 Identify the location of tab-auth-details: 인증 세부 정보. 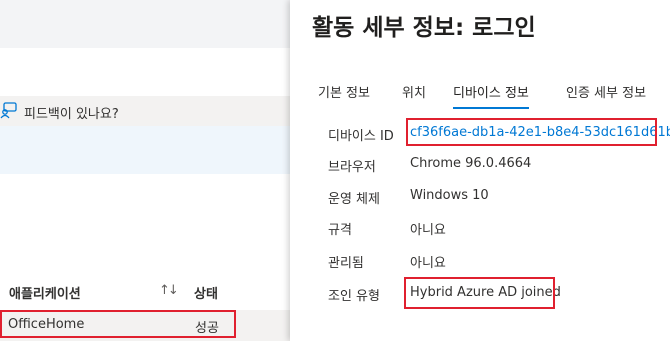
(606, 91).